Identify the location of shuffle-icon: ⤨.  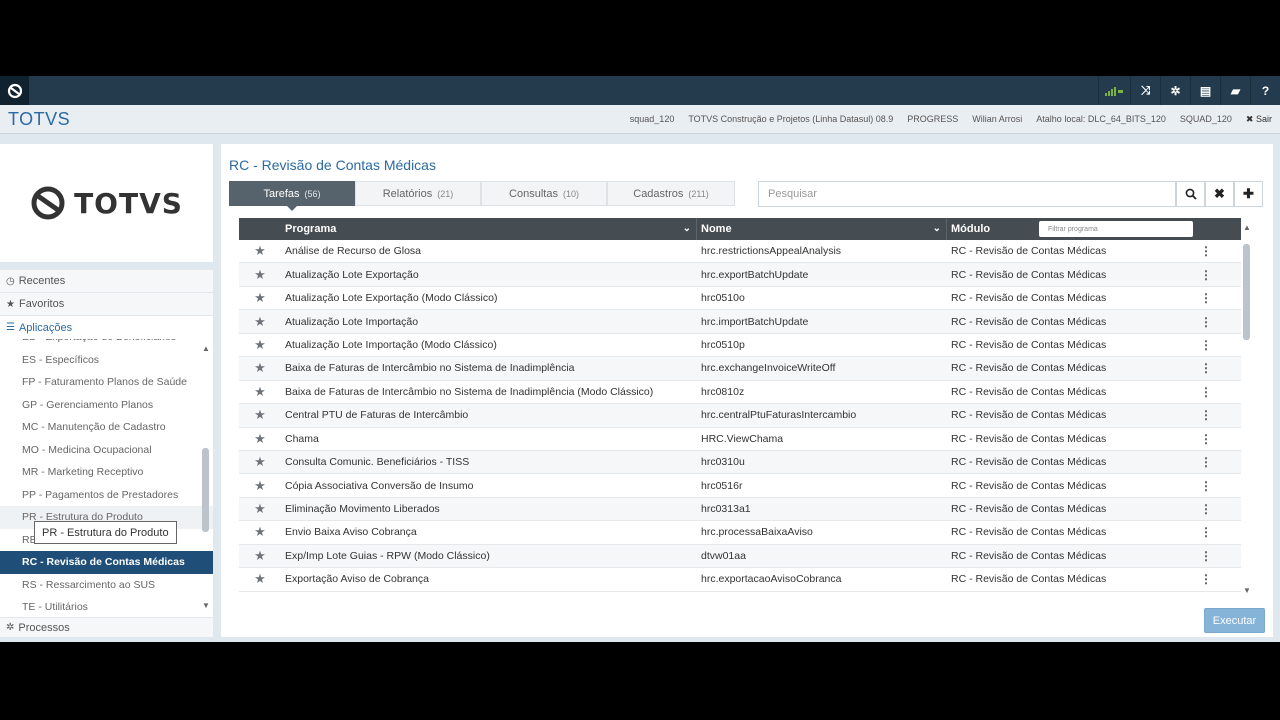
(1145, 90).